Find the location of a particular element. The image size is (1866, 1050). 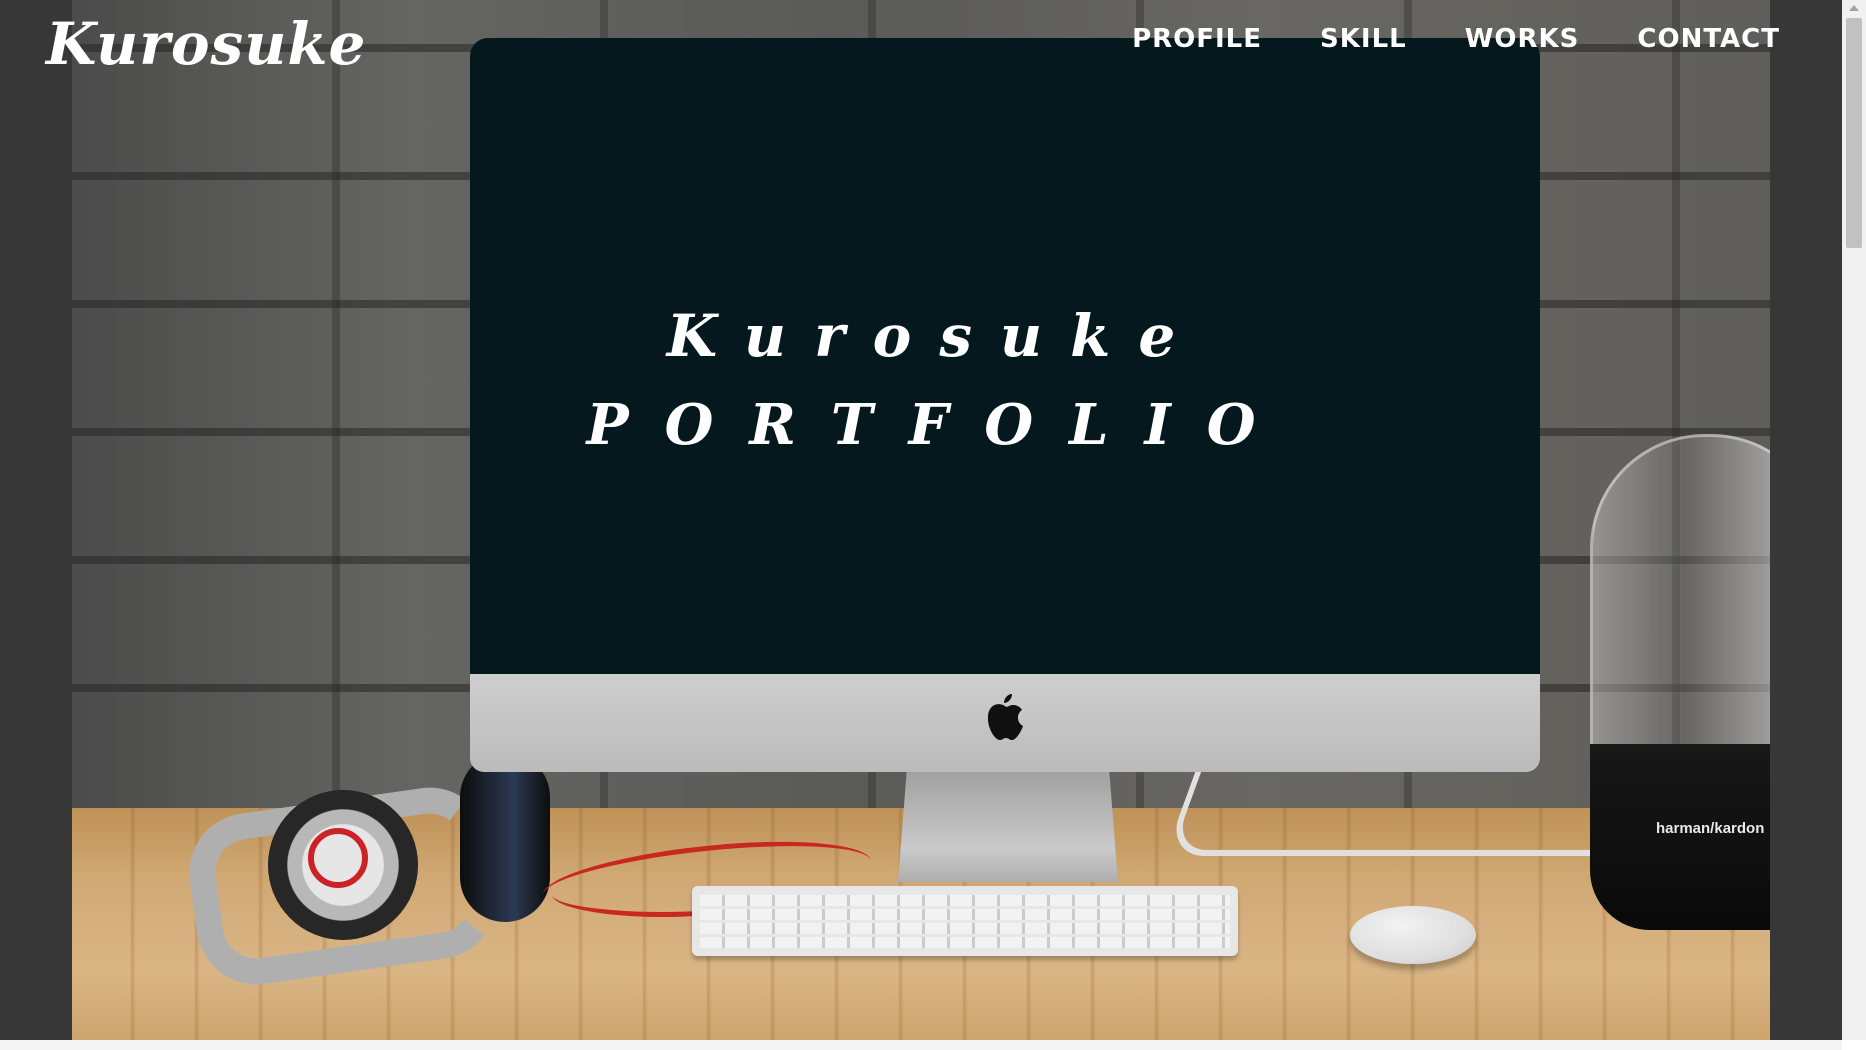

site-logo: Kurosuke is located at coordinates (206, 44).